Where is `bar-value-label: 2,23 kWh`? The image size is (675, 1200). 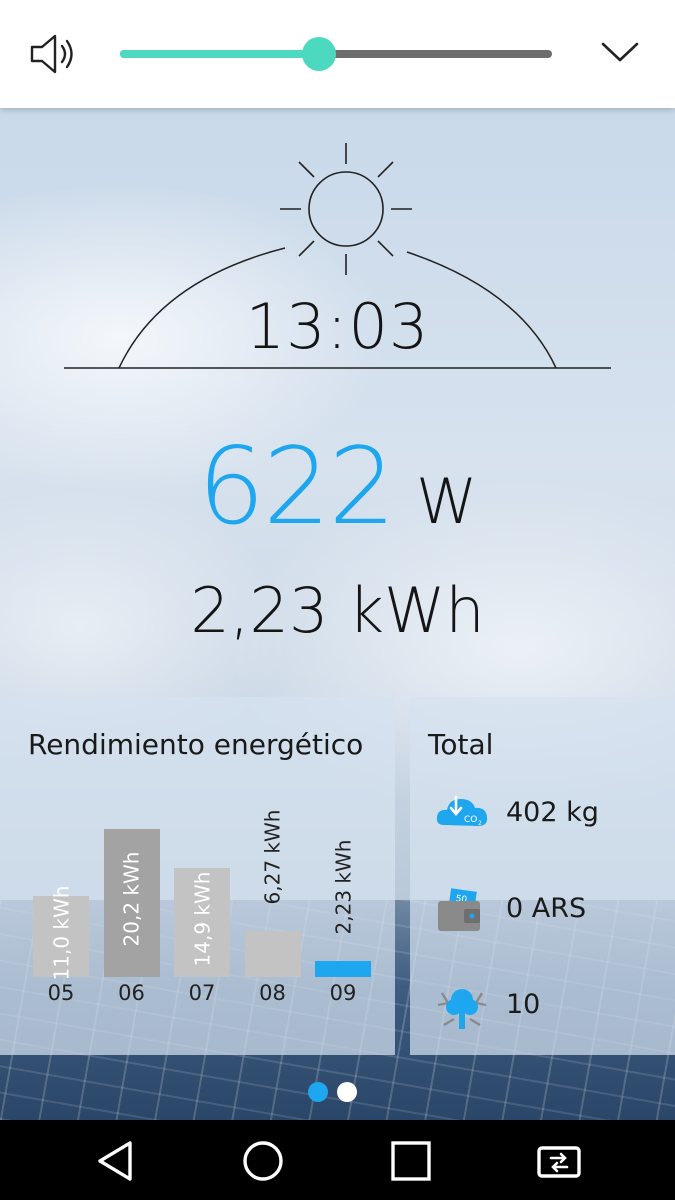 bar-value-label: 2,23 kWh is located at coordinates (343, 887).